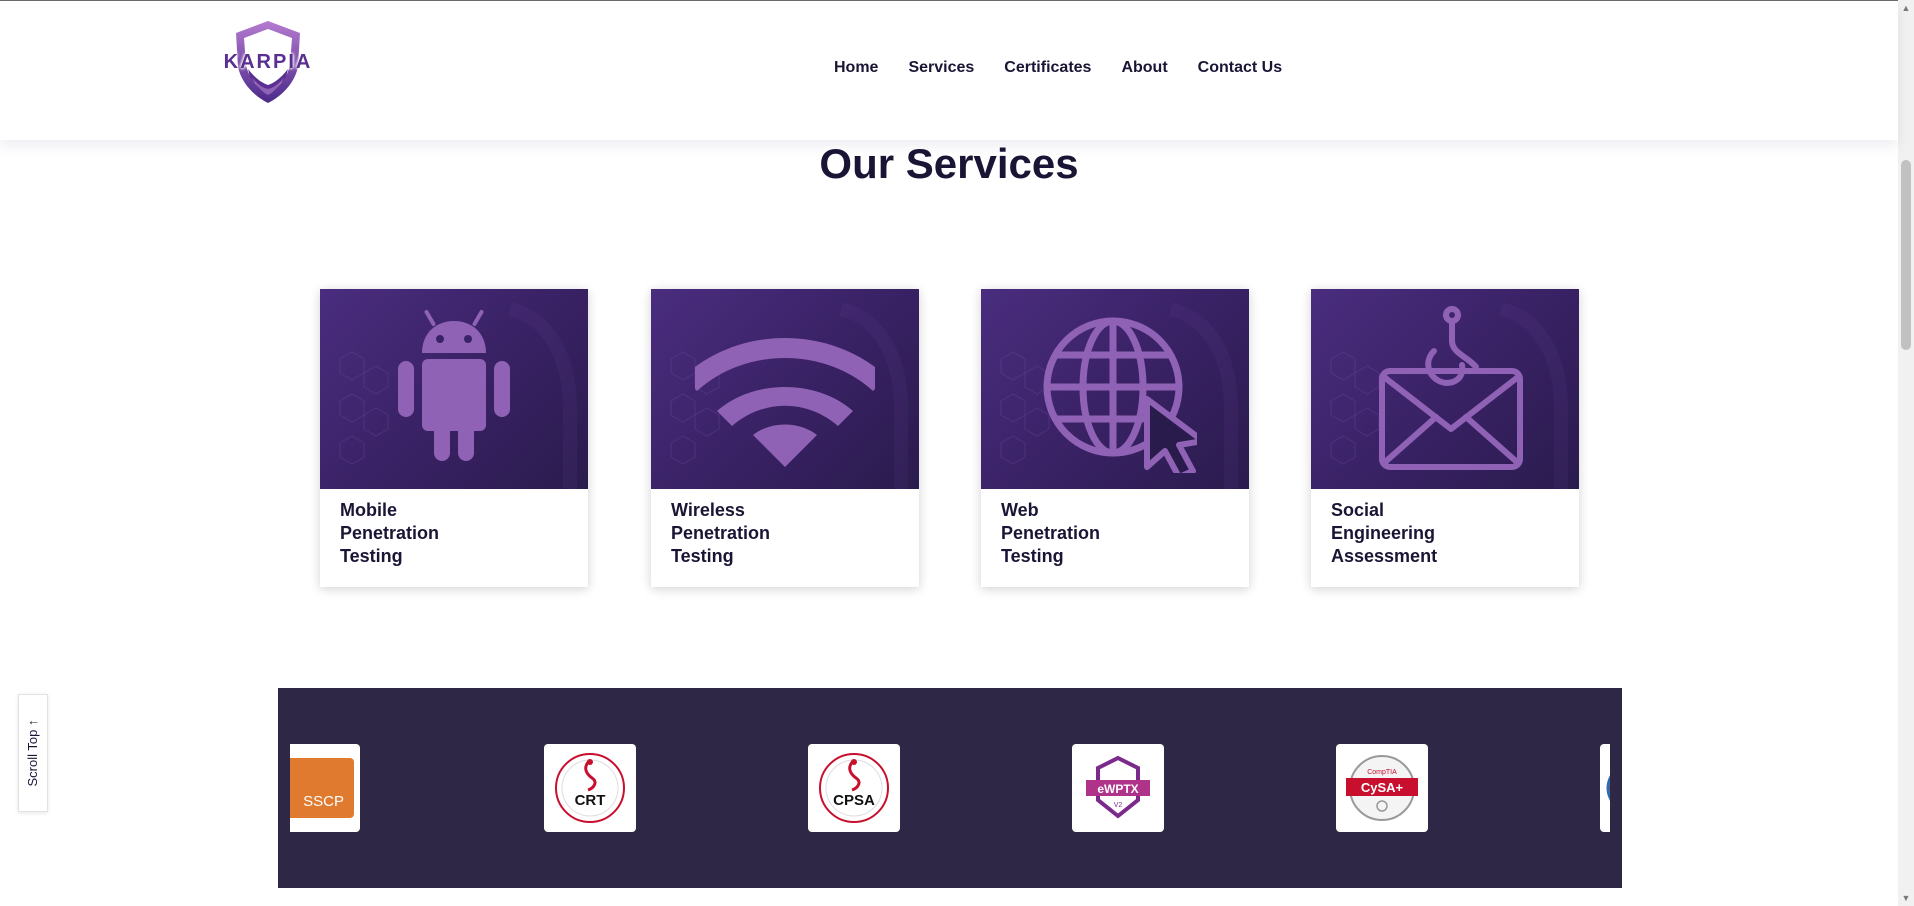 This screenshot has width=1914, height=906. I want to click on nav-certificates: Certificates, so click(1047, 68).